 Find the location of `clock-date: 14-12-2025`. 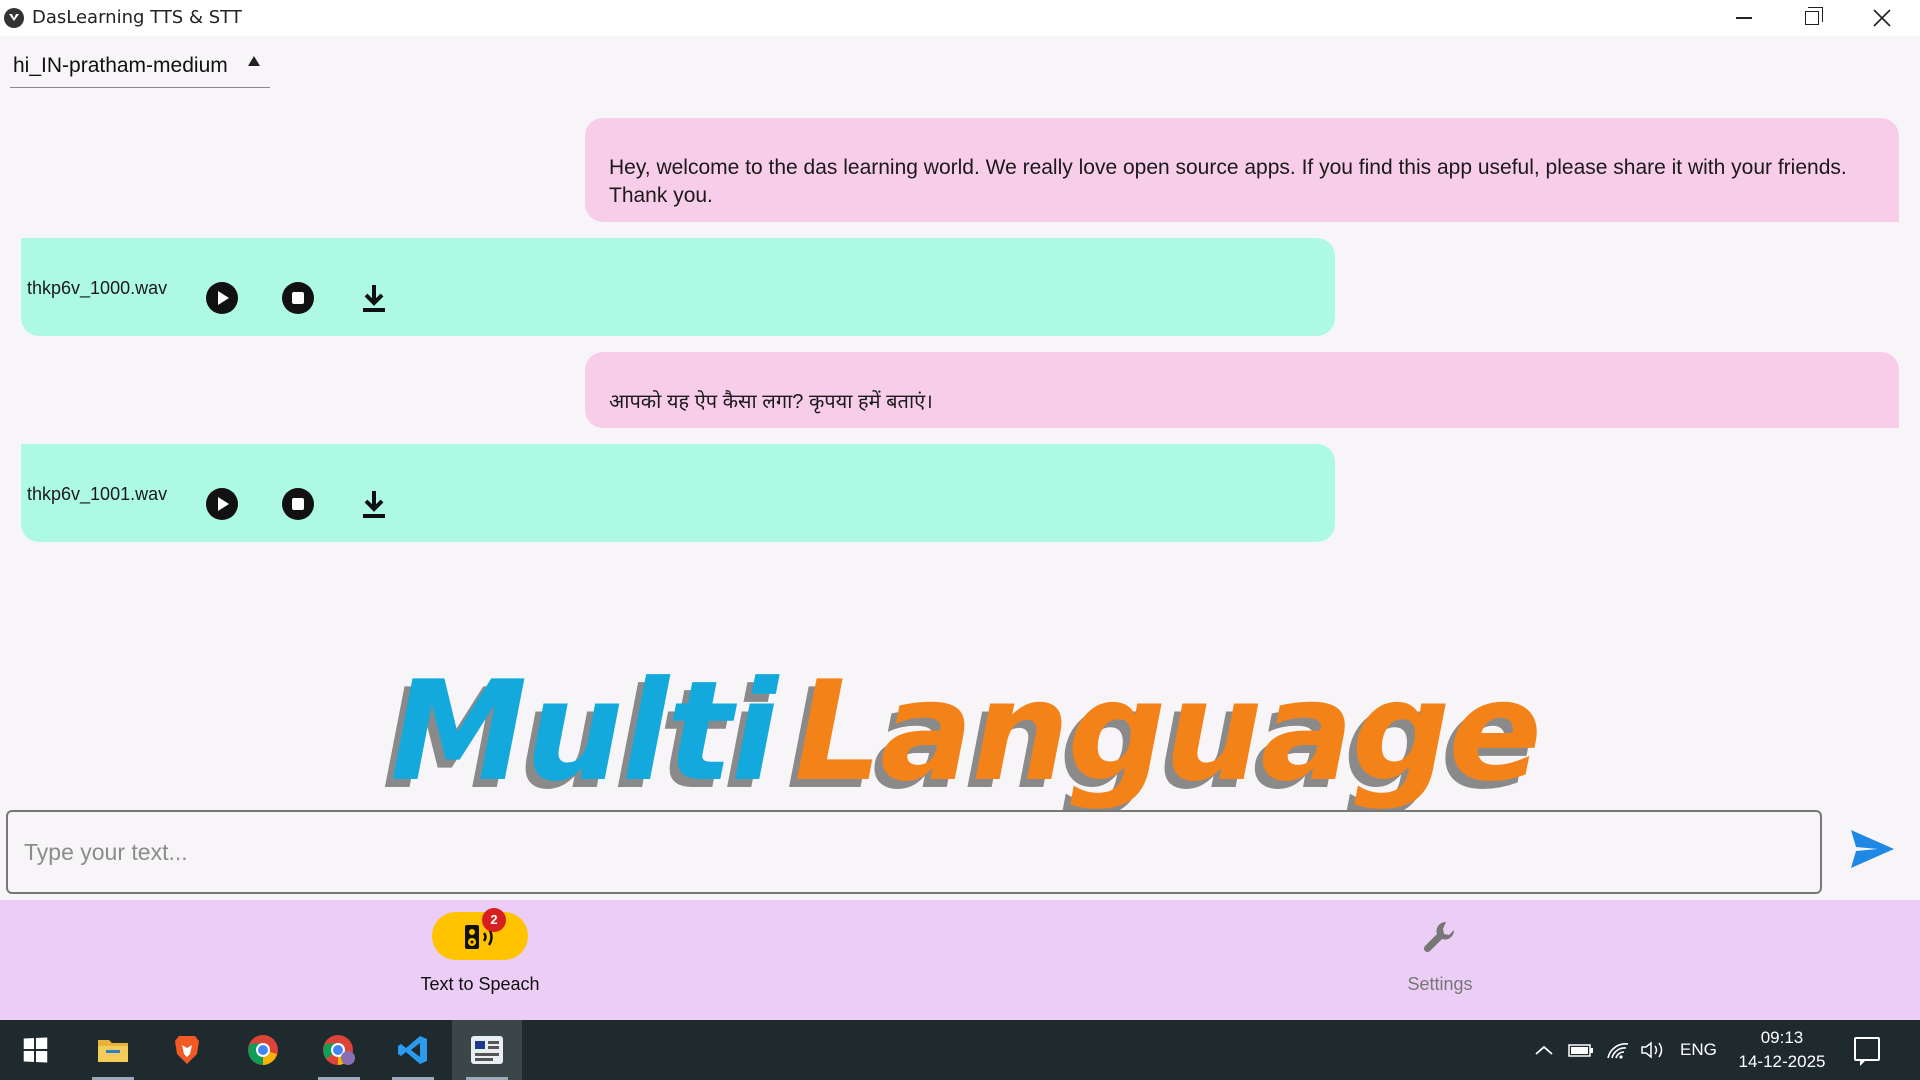

clock-date: 14-12-2025 is located at coordinates (1782, 1061).